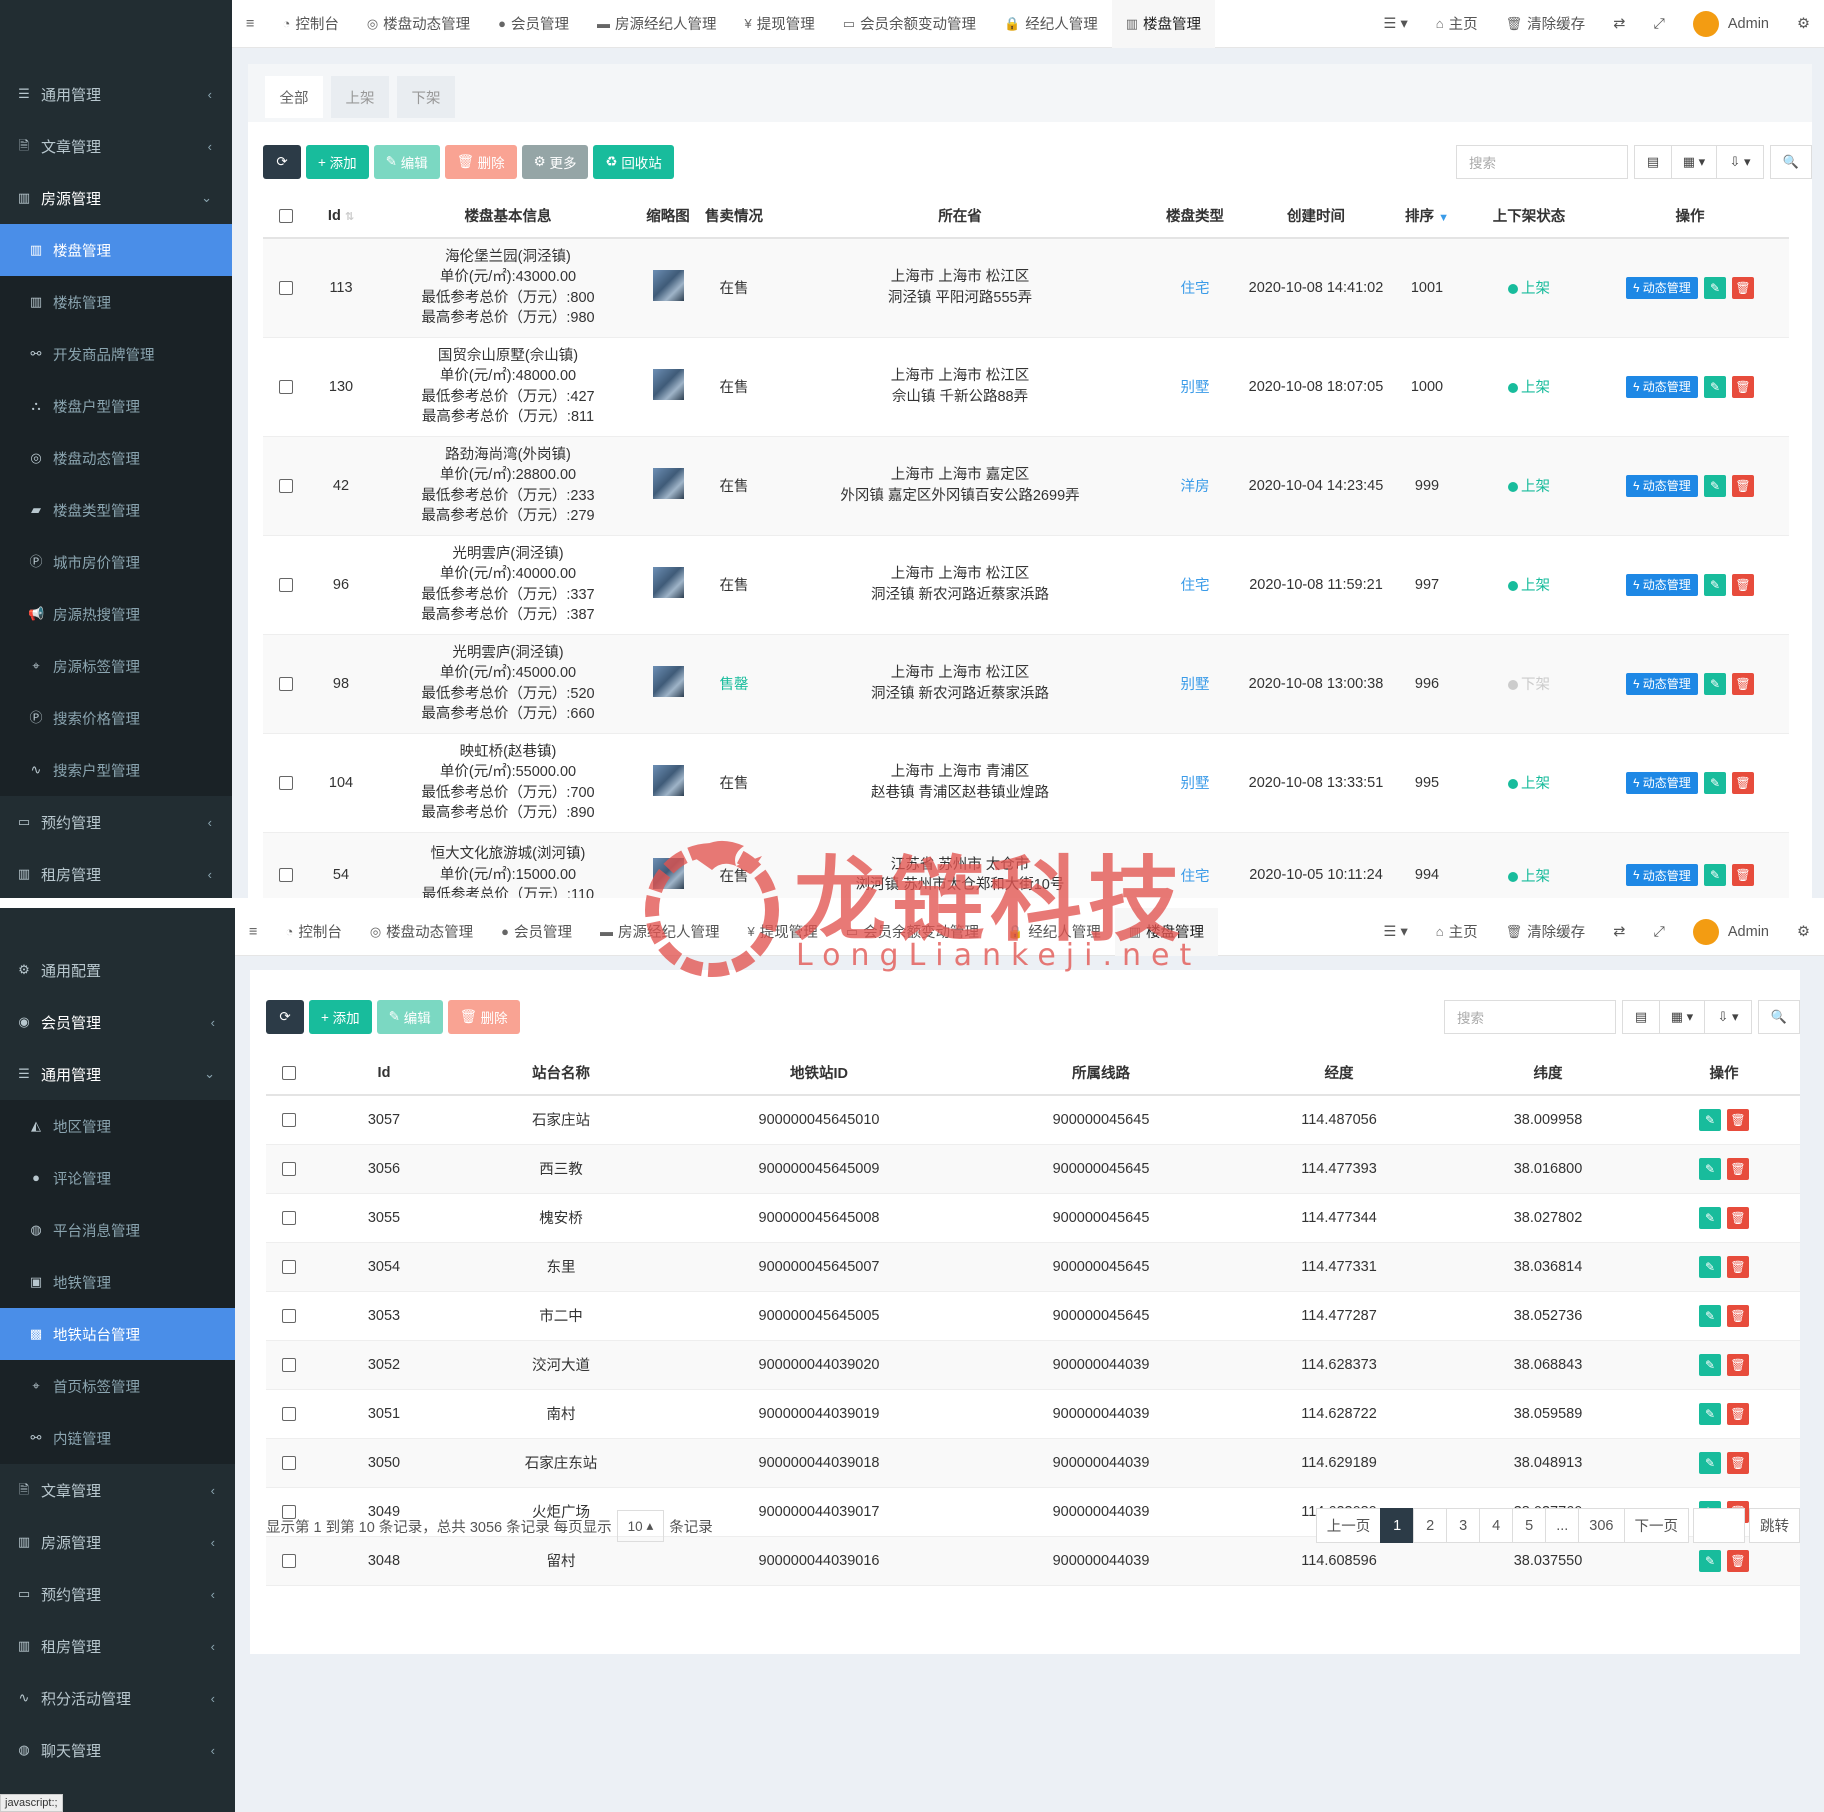 The image size is (1824, 1812). I want to click on sidebar-item-9: ▰ 楼盘类型管理, so click(116, 510).